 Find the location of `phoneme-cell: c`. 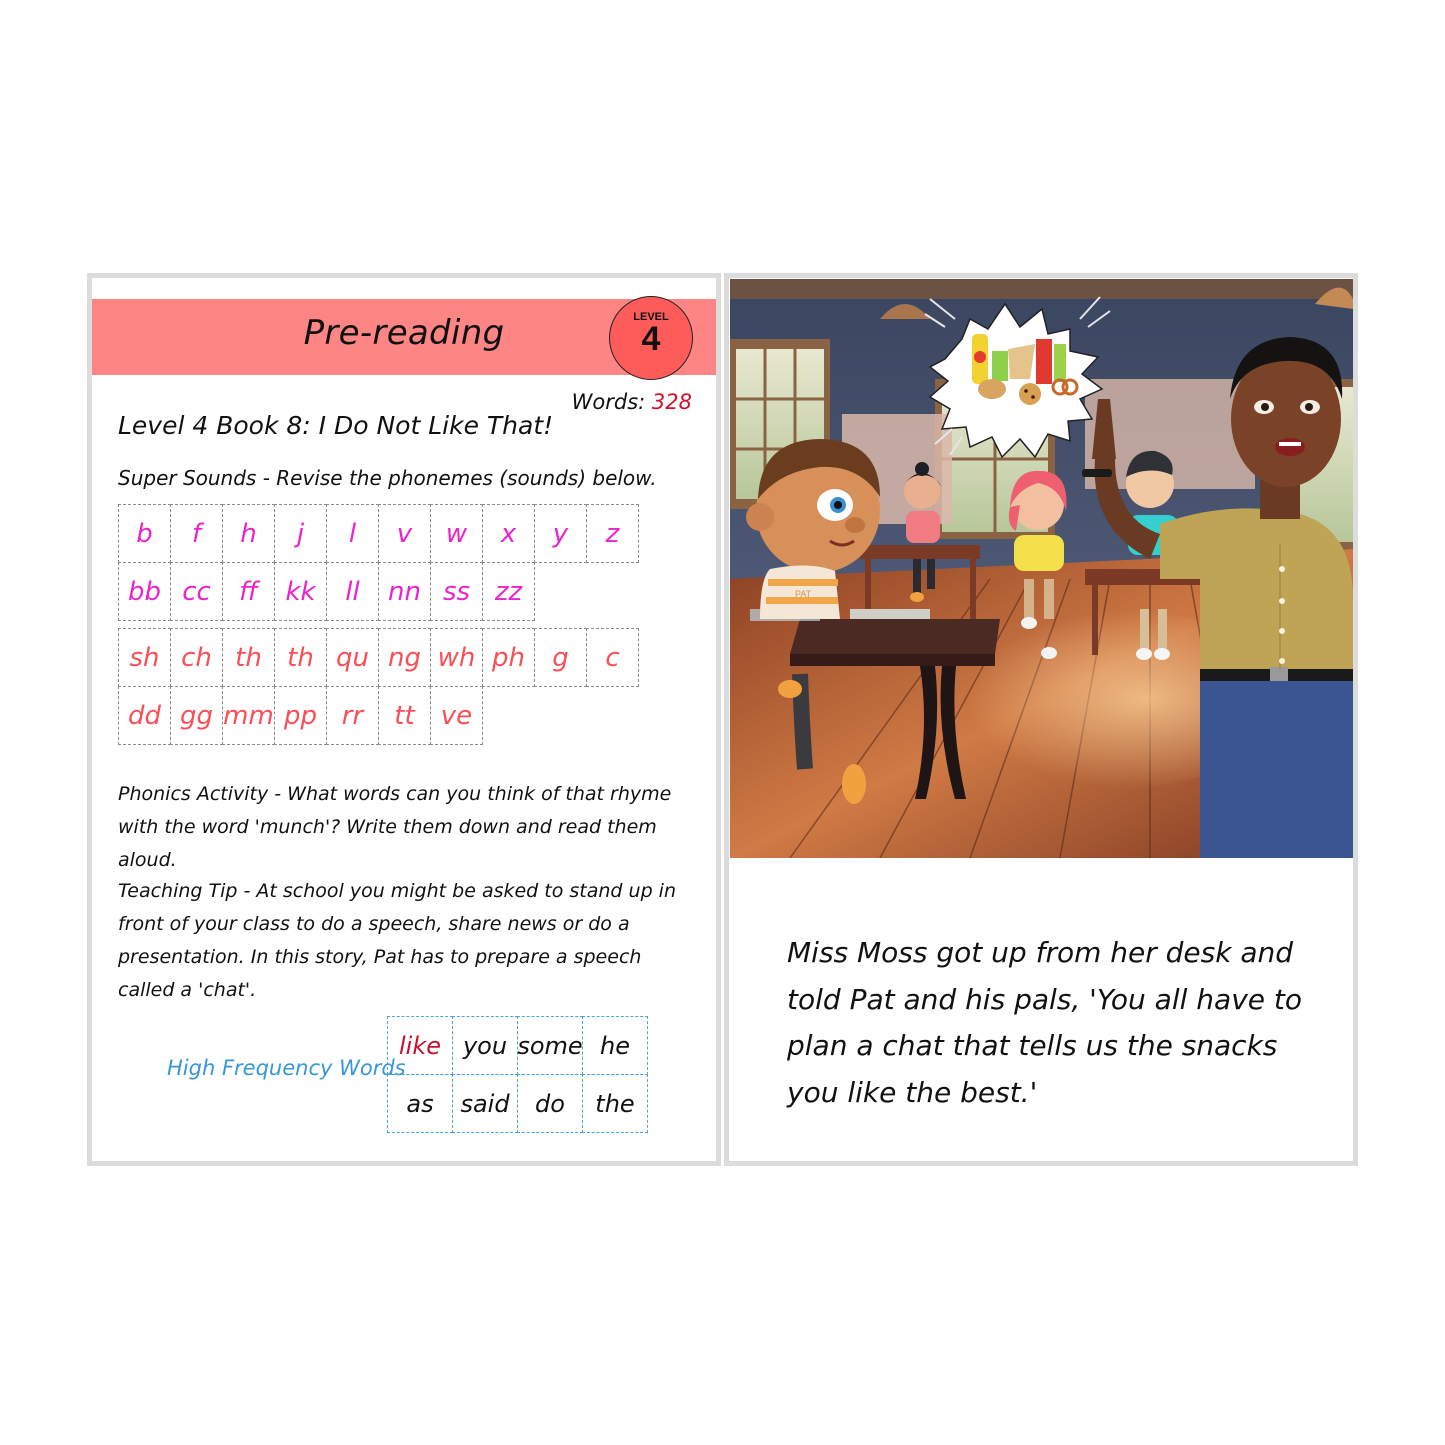

phoneme-cell: c is located at coordinates (612, 657).